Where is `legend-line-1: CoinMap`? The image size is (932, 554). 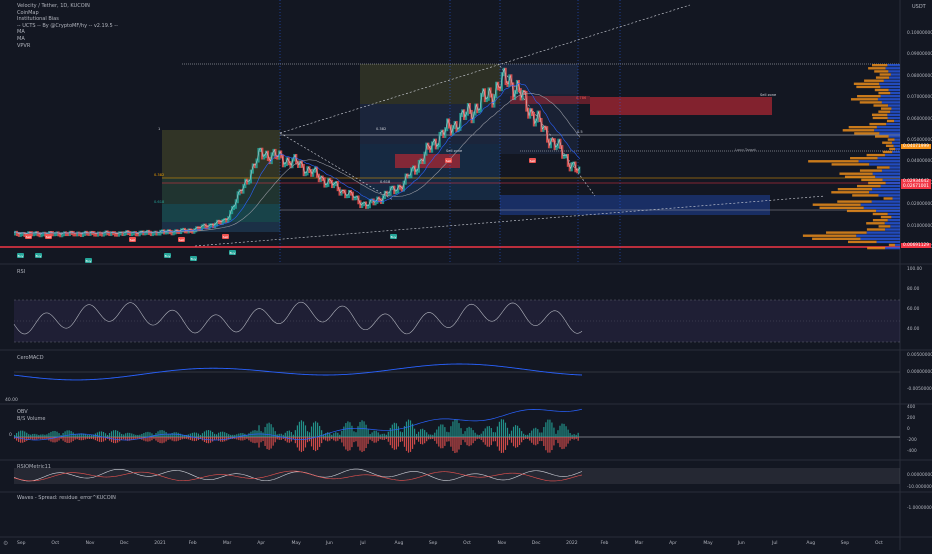
legend-line-1: CoinMap is located at coordinates (67, 13).